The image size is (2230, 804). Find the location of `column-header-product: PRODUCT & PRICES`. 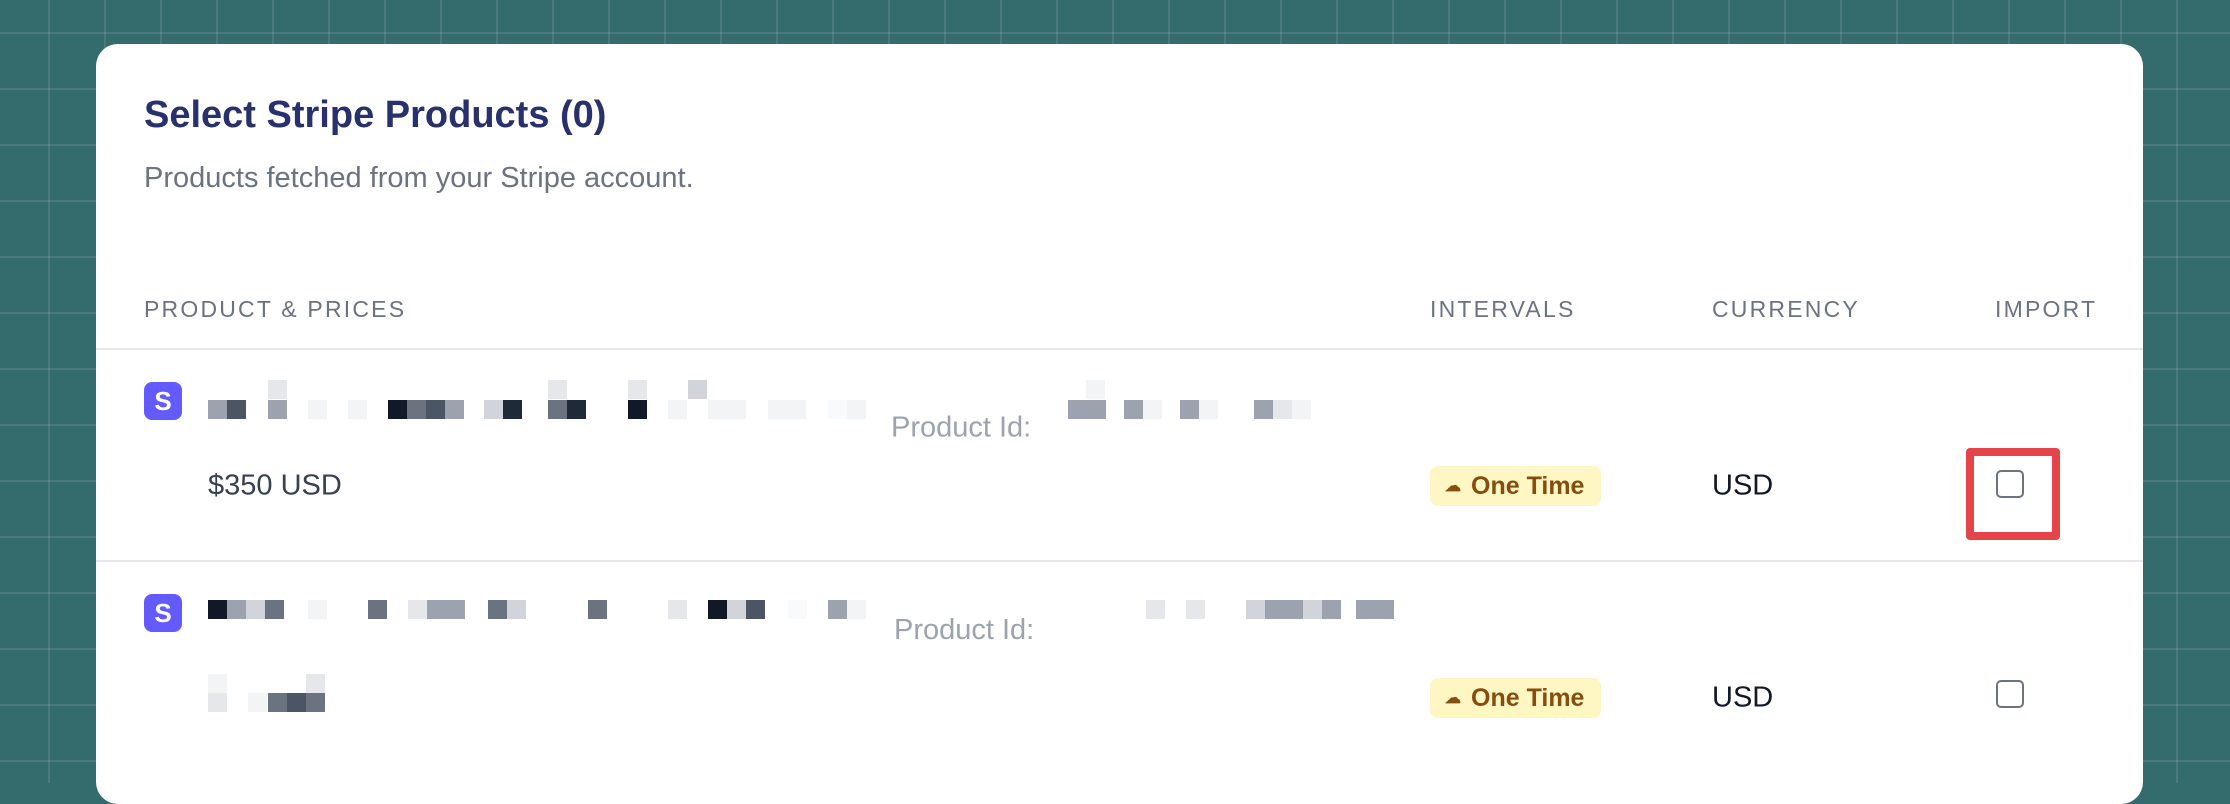

column-header-product: PRODUCT & PRICES is located at coordinates (275, 309).